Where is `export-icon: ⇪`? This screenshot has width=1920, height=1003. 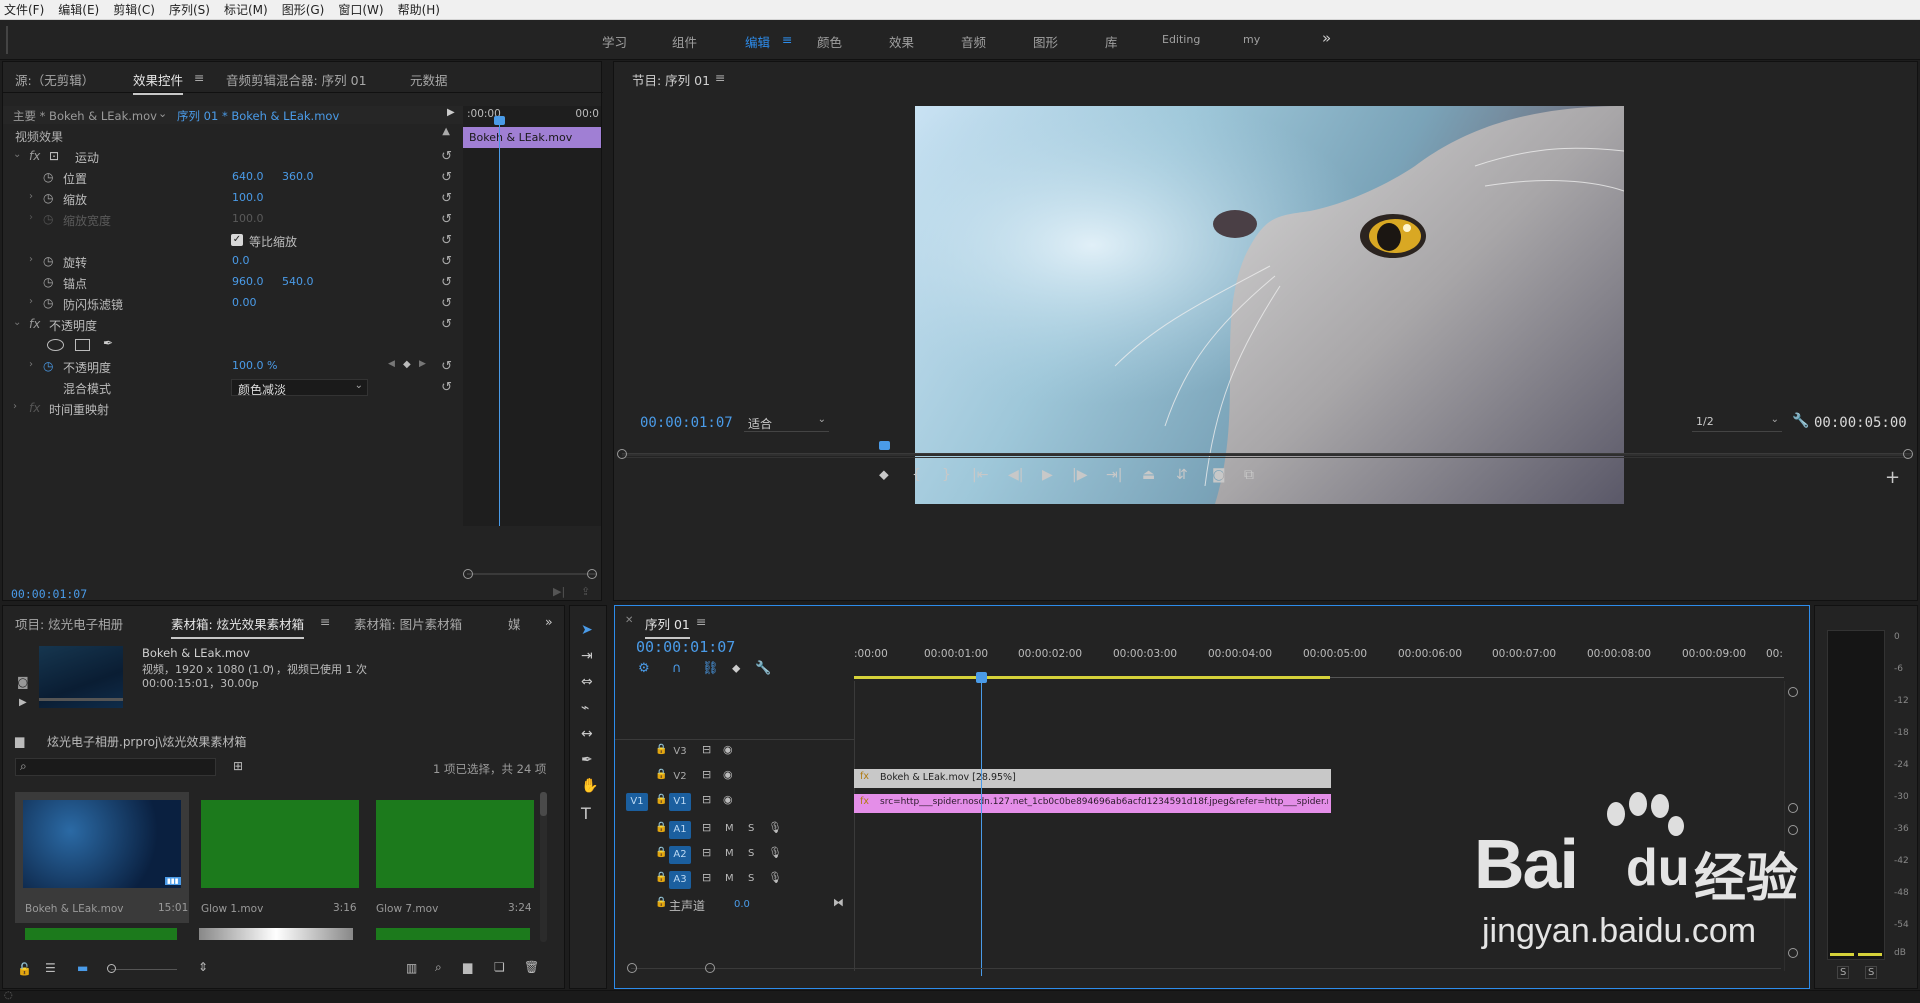 export-icon: ⇪ is located at coordinates (585, 591).